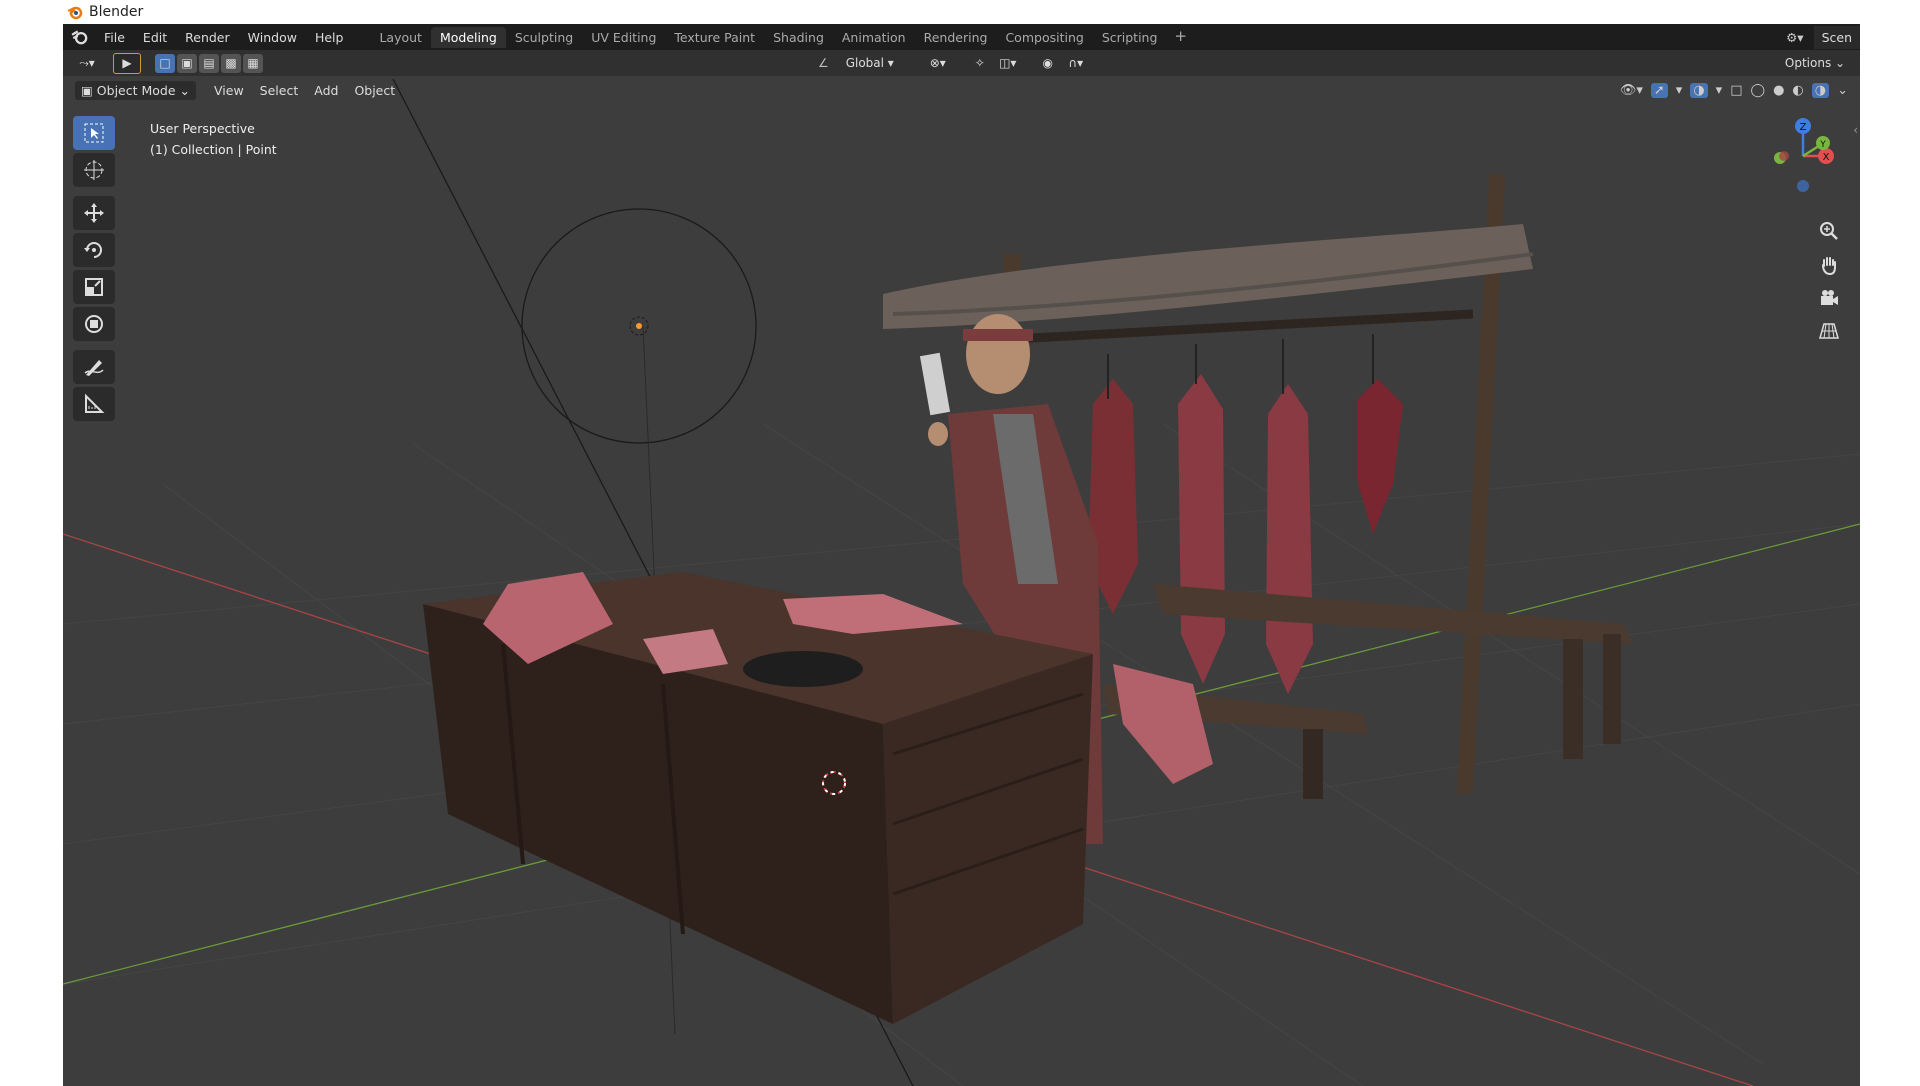 Image resolution: width=1920 pixels, height=1086 pixels. I want to click on scale-tool, so click(94, 287).